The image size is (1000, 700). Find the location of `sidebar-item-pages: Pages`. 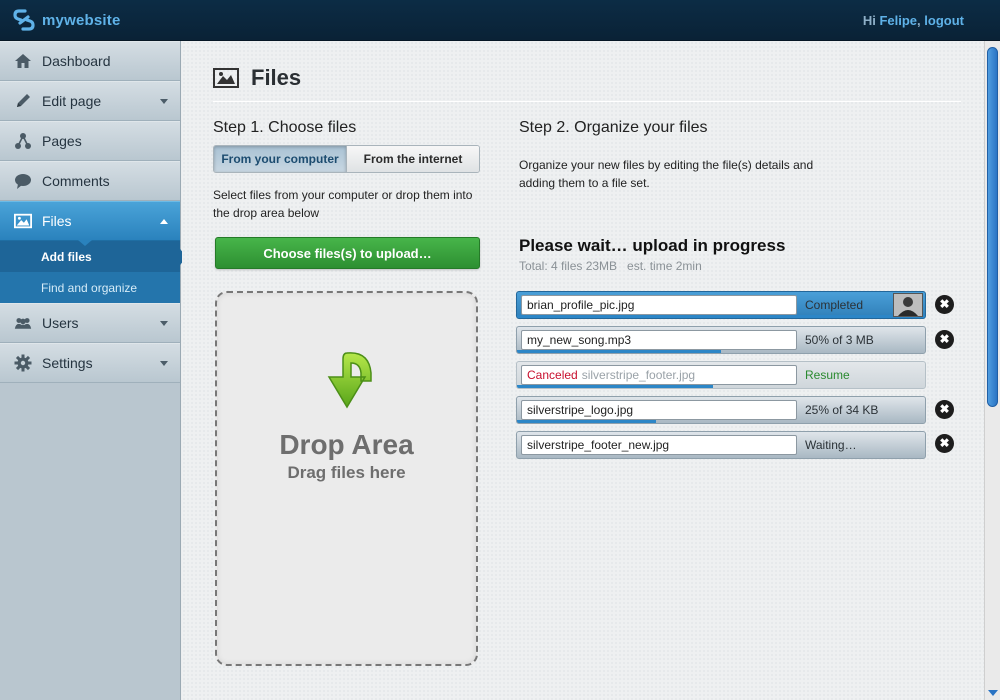

sidebar-item-pages: Pages is located at coordinates (90, 141).